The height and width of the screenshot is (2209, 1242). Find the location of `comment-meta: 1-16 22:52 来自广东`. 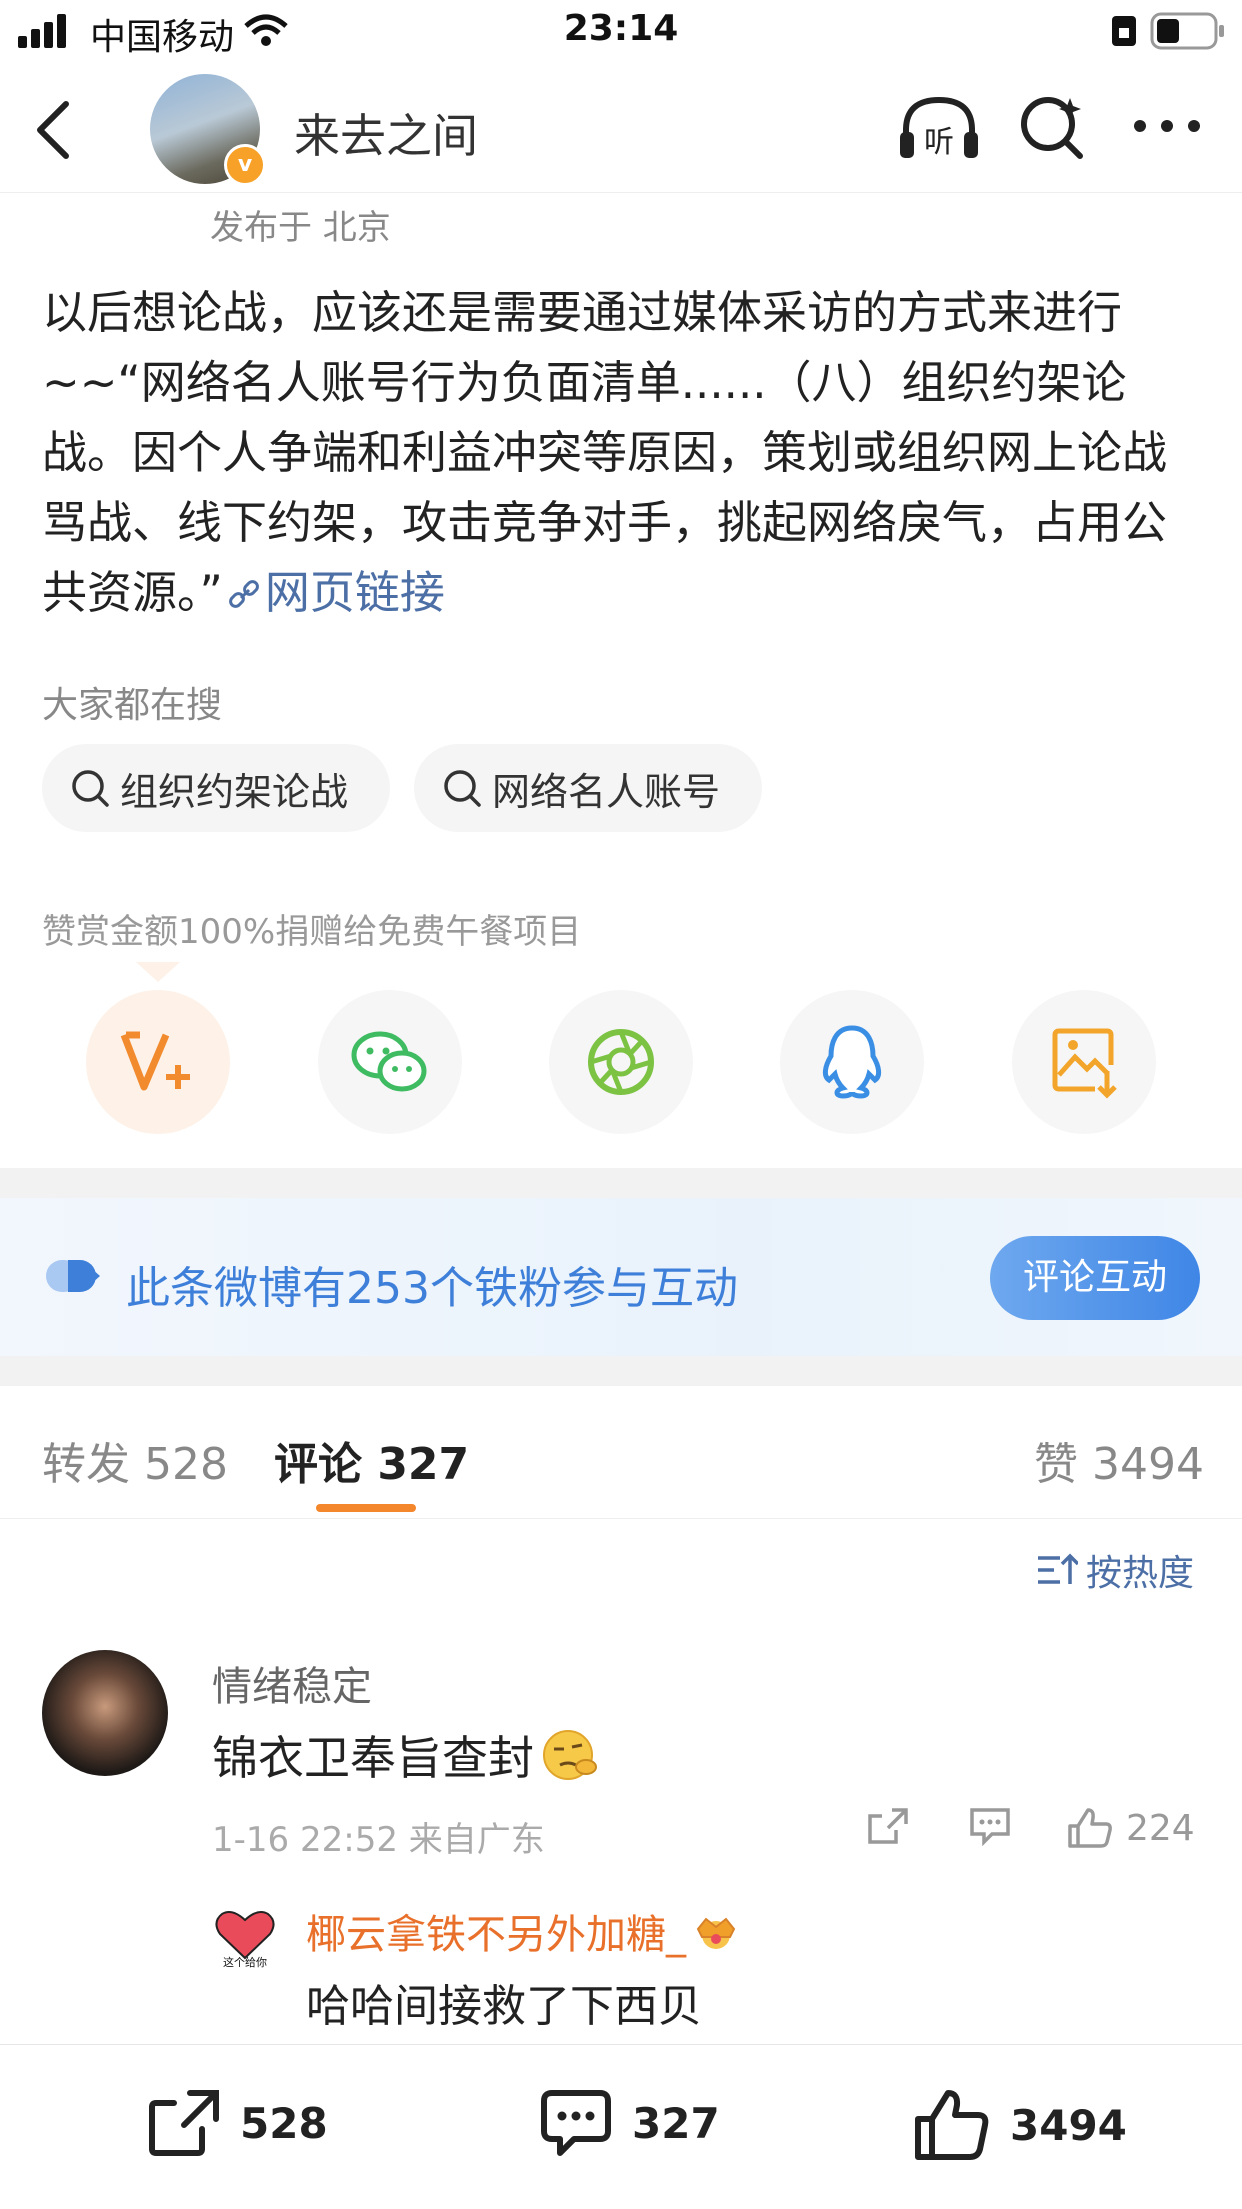

comment-meta: 1-16 22:52 来自广东 is located at coordinates (378, 1840).